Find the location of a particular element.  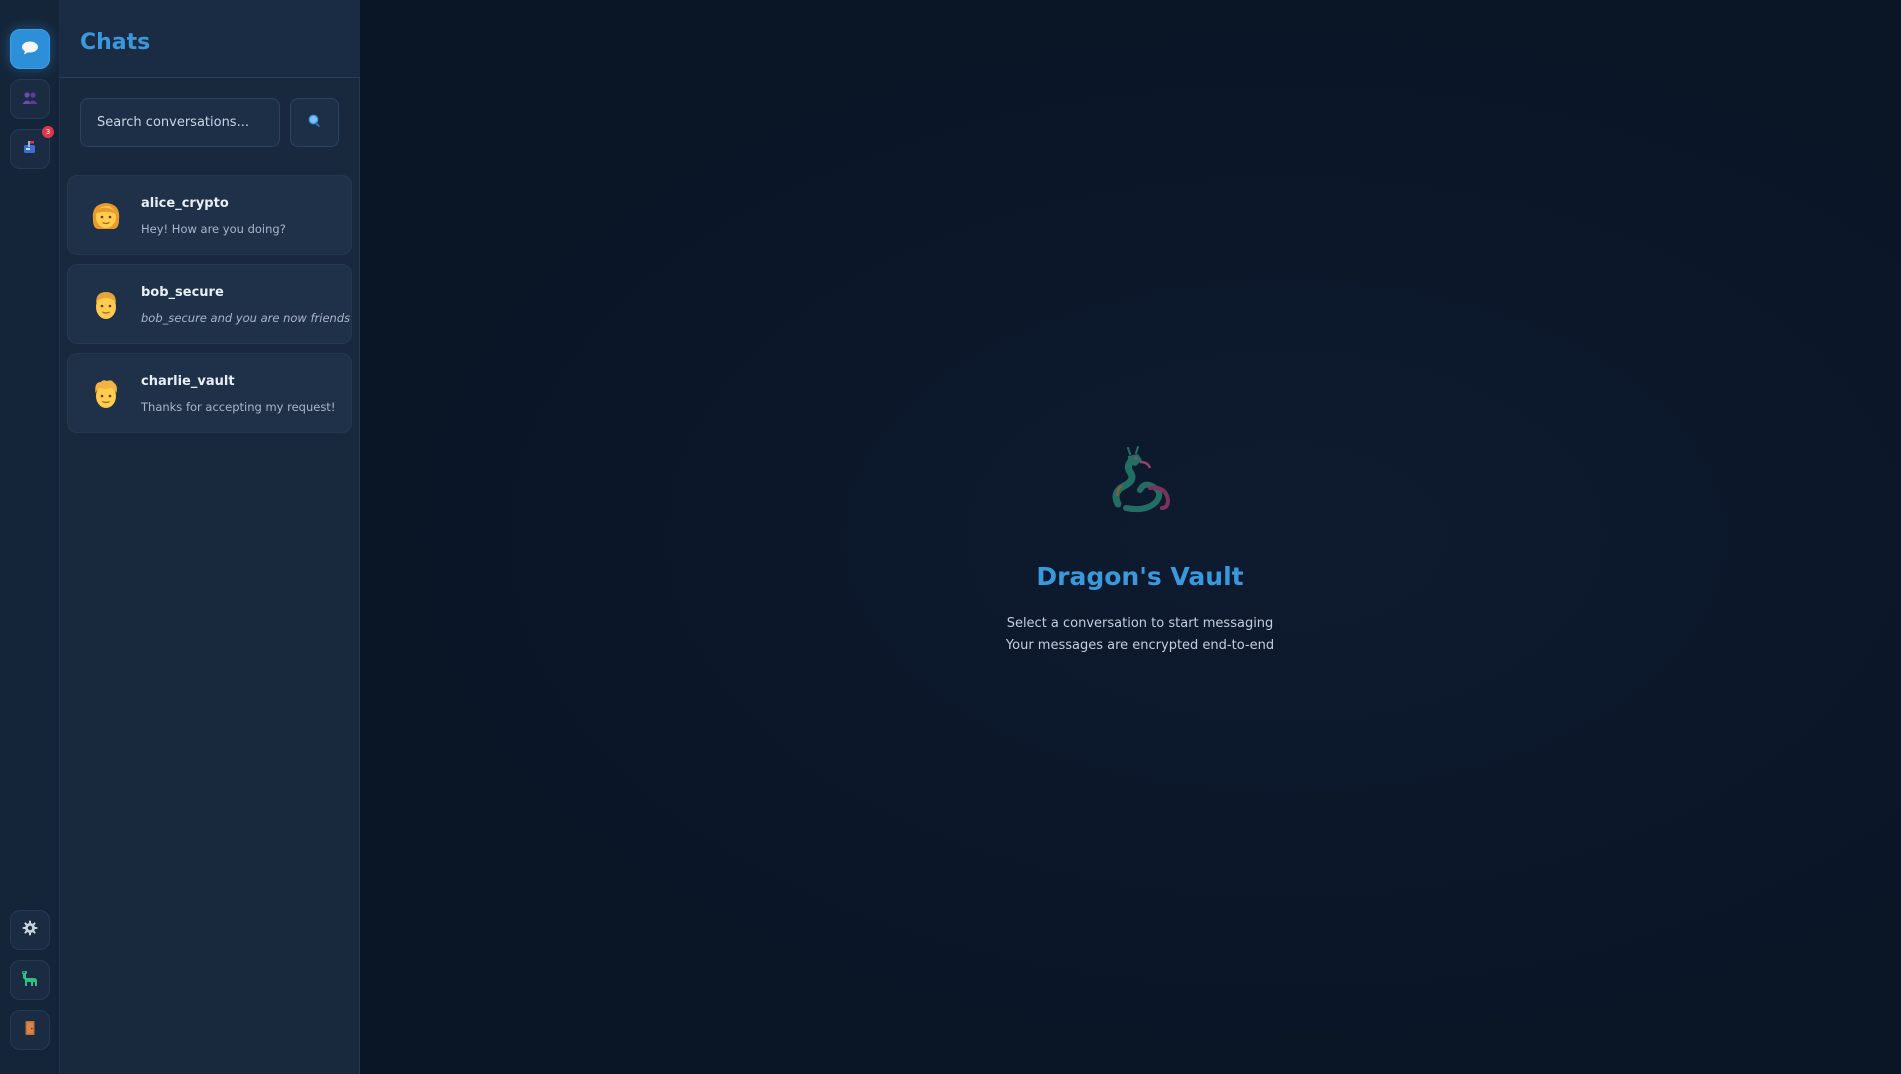

woman-avatar-icon is located at coordinates (106, 216).